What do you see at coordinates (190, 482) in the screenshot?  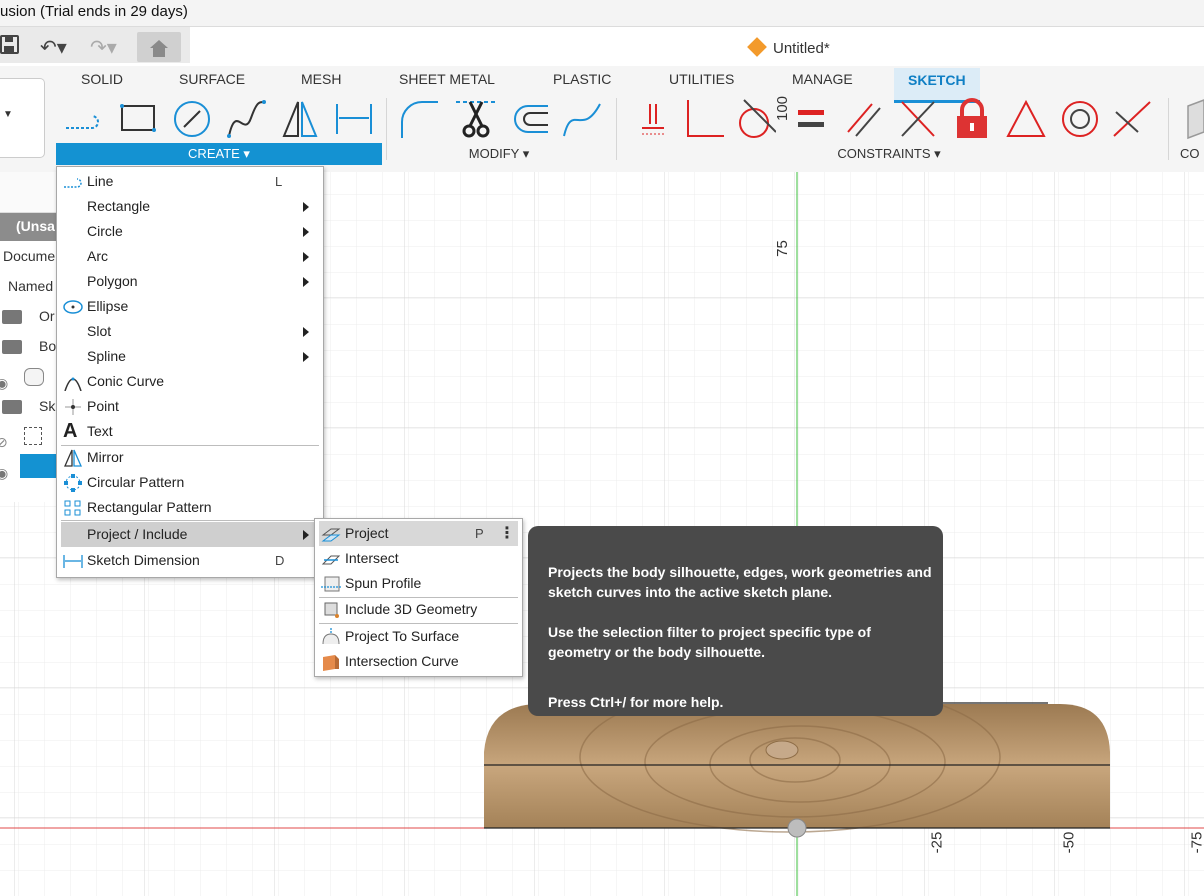 I see `menu-item-circular-pattern: Circular Pattern` at bounding box center [190, 482].